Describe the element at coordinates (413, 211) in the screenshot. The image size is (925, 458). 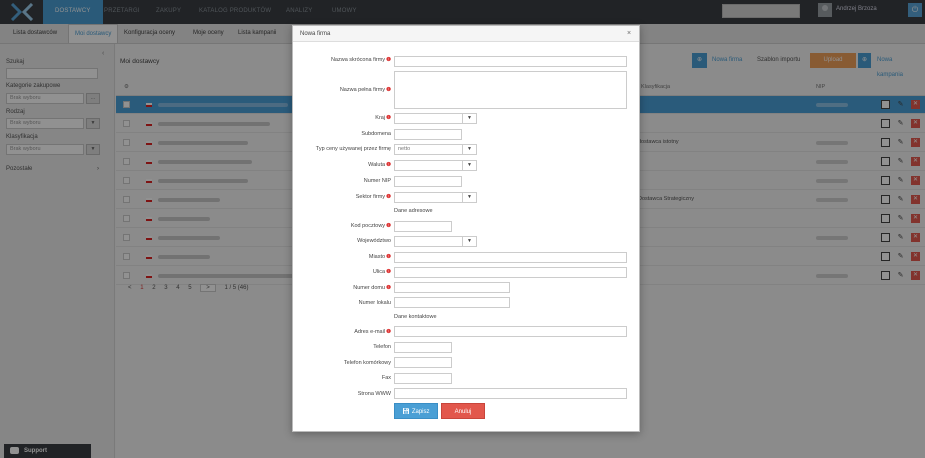
I see `section-address: Dane adresowe` at that location.